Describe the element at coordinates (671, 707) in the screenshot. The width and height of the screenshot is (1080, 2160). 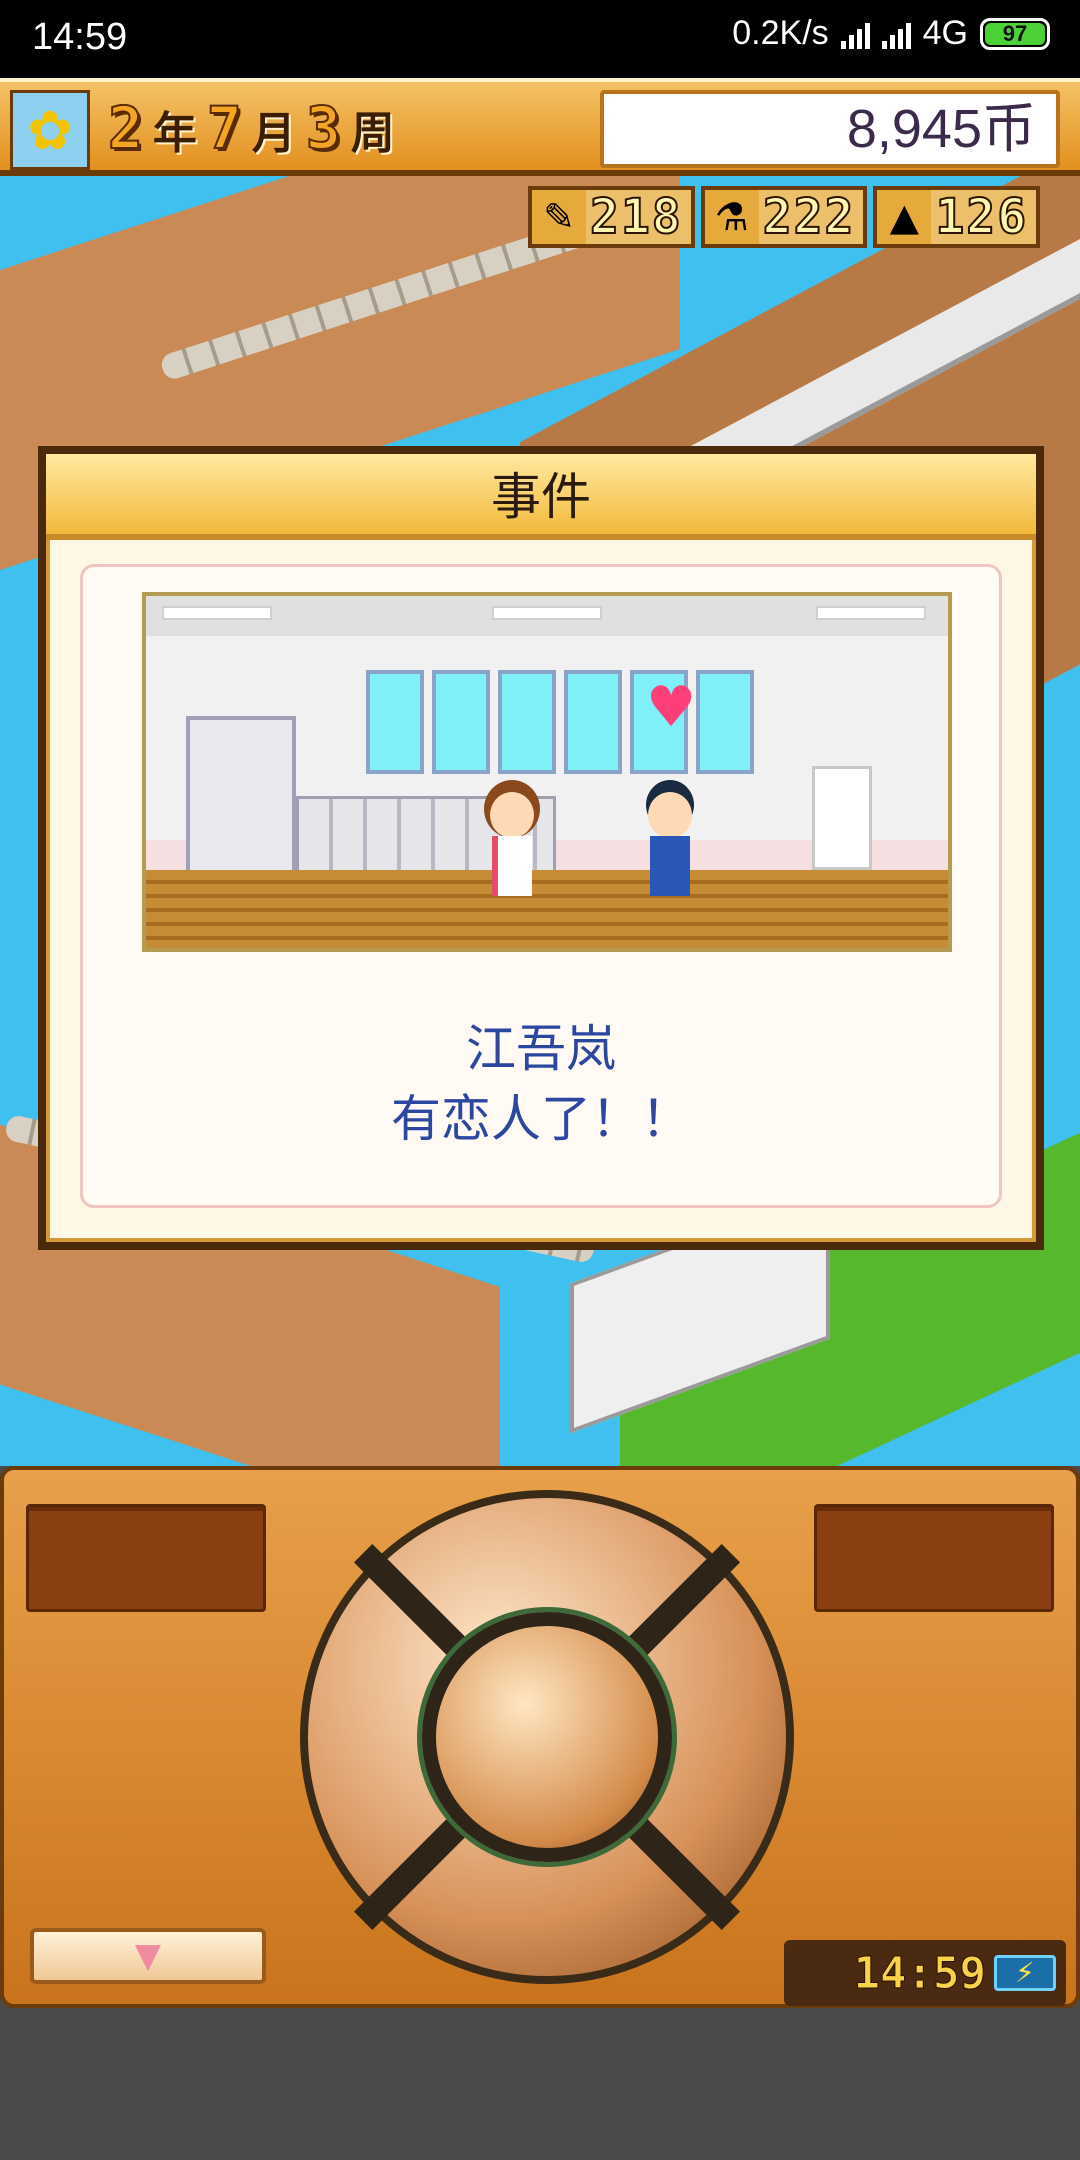
I see `heart-icon: ♥` at that location.